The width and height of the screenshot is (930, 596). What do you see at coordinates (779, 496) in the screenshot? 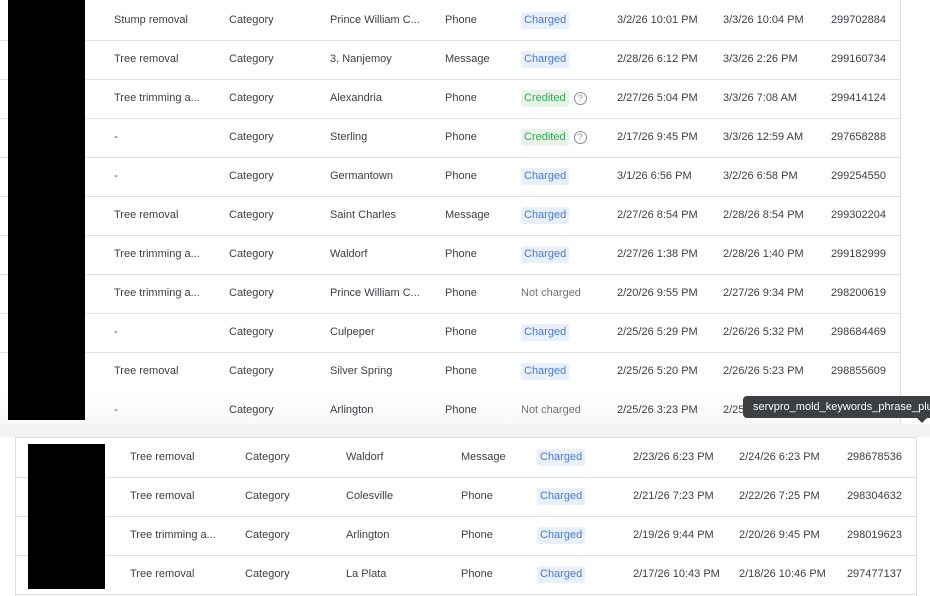
I see `charge-time-cell: 2/22/26 7:25 PM` at bounding box center [779, 496].